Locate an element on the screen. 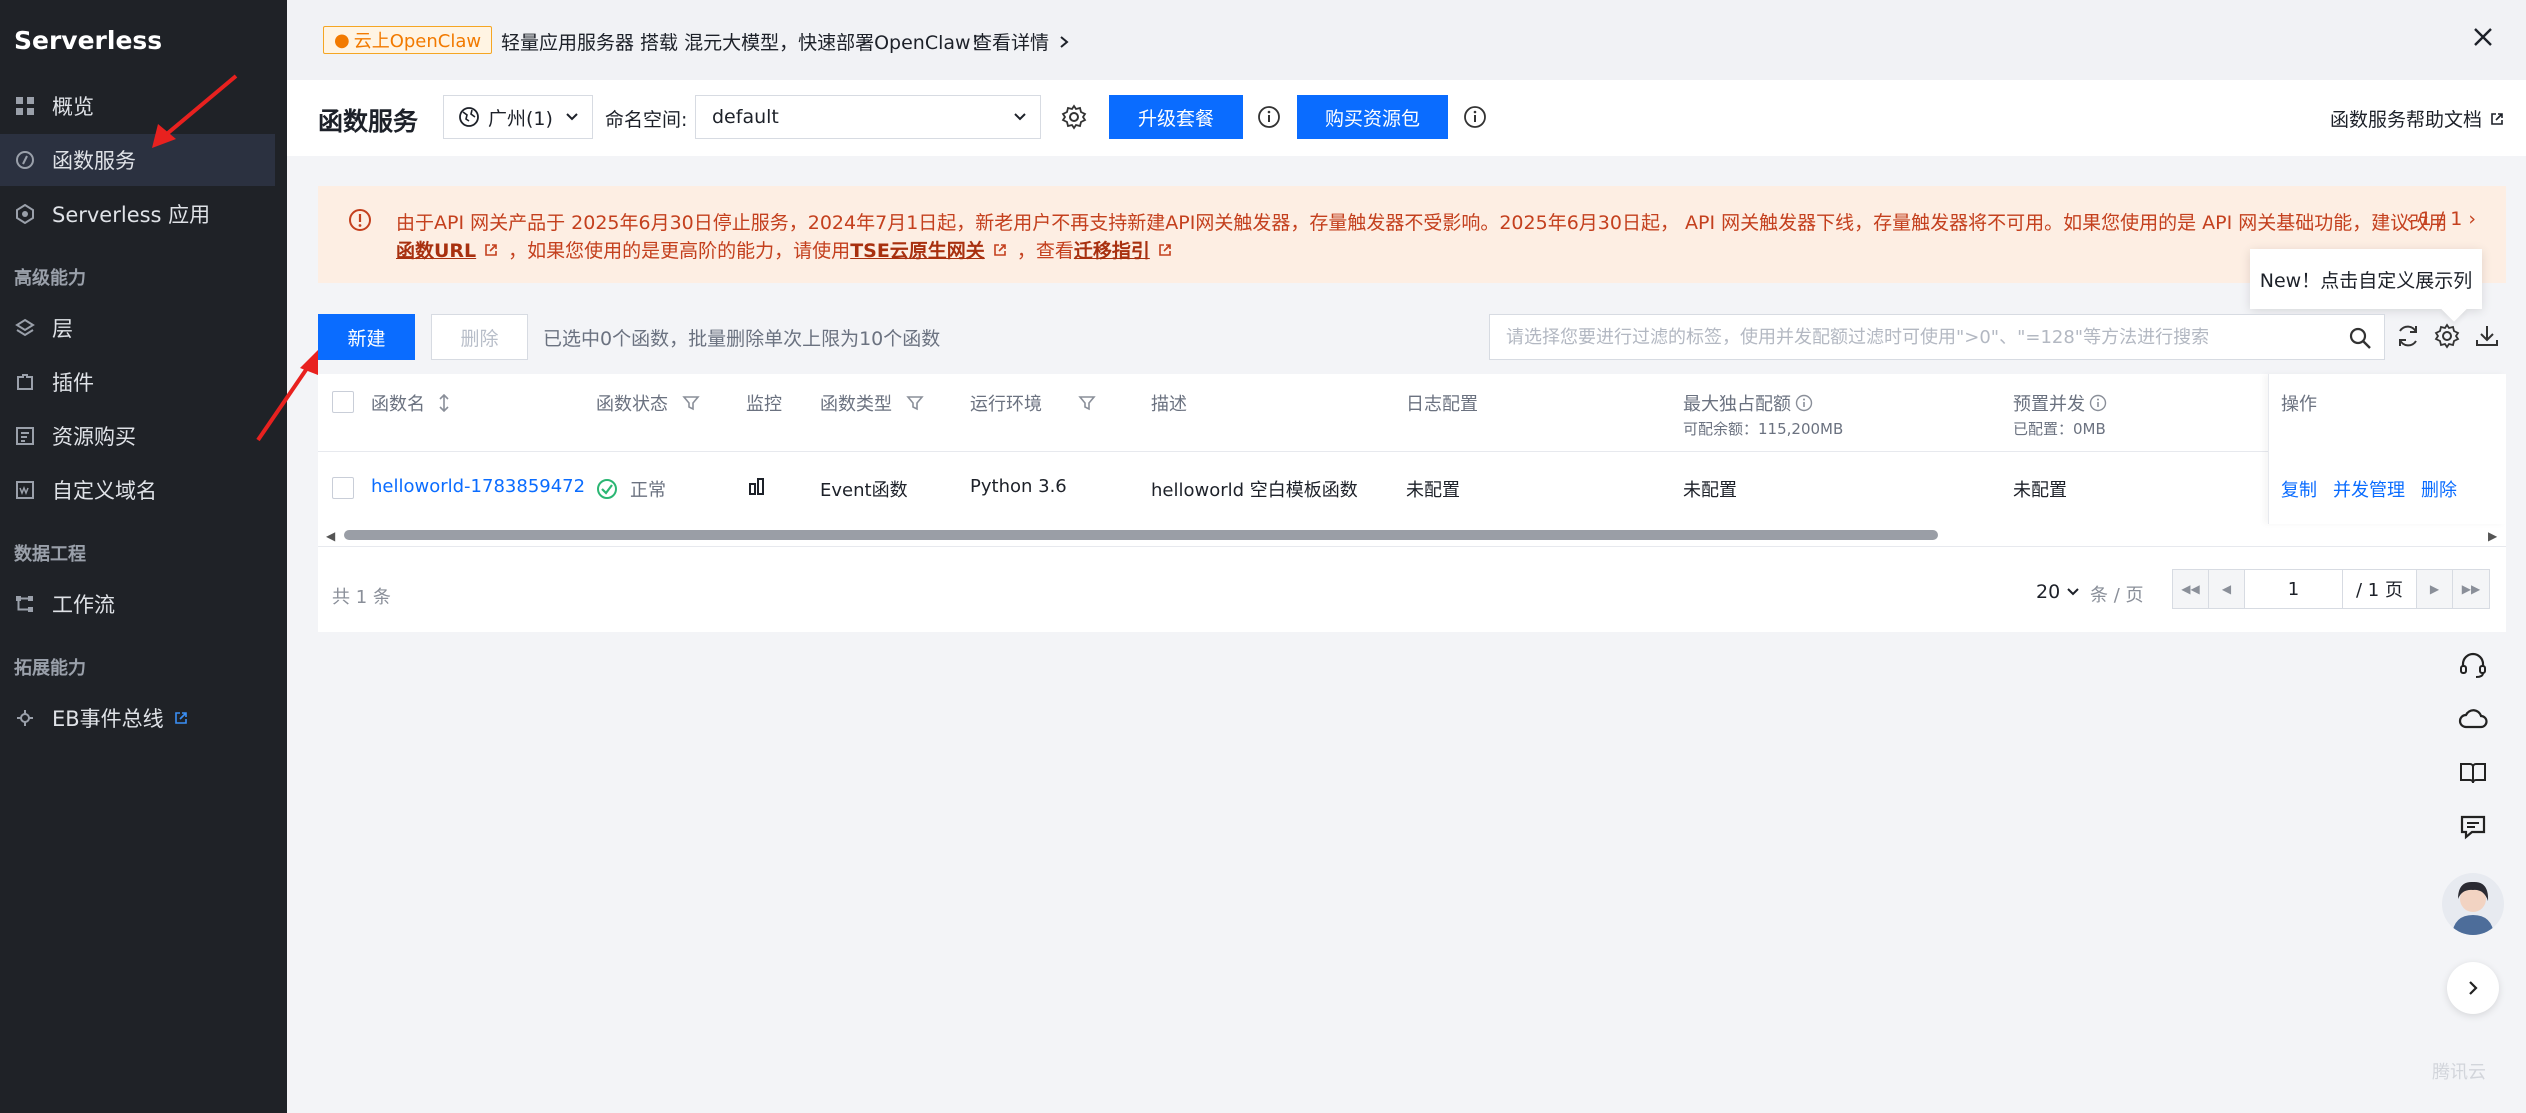 Image resolution: width=2526 pixels, height=1113 pixels. col-provisioned-concurrency: 预置并发 已配置：0MB is located at coordinates (2060, 414).